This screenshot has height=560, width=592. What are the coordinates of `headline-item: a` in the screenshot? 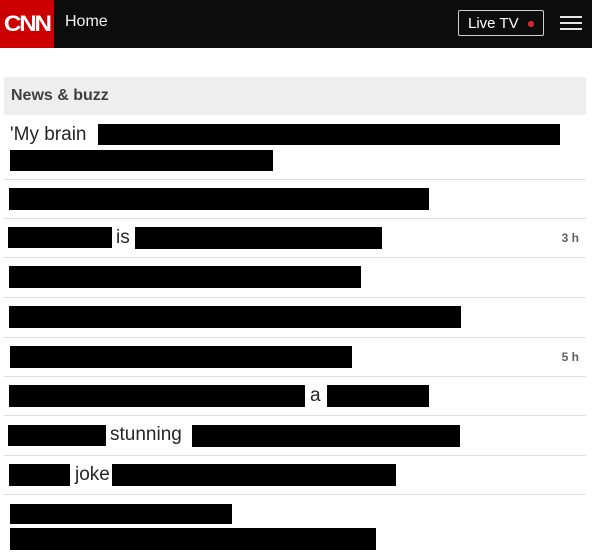 It's located at (295, 396).